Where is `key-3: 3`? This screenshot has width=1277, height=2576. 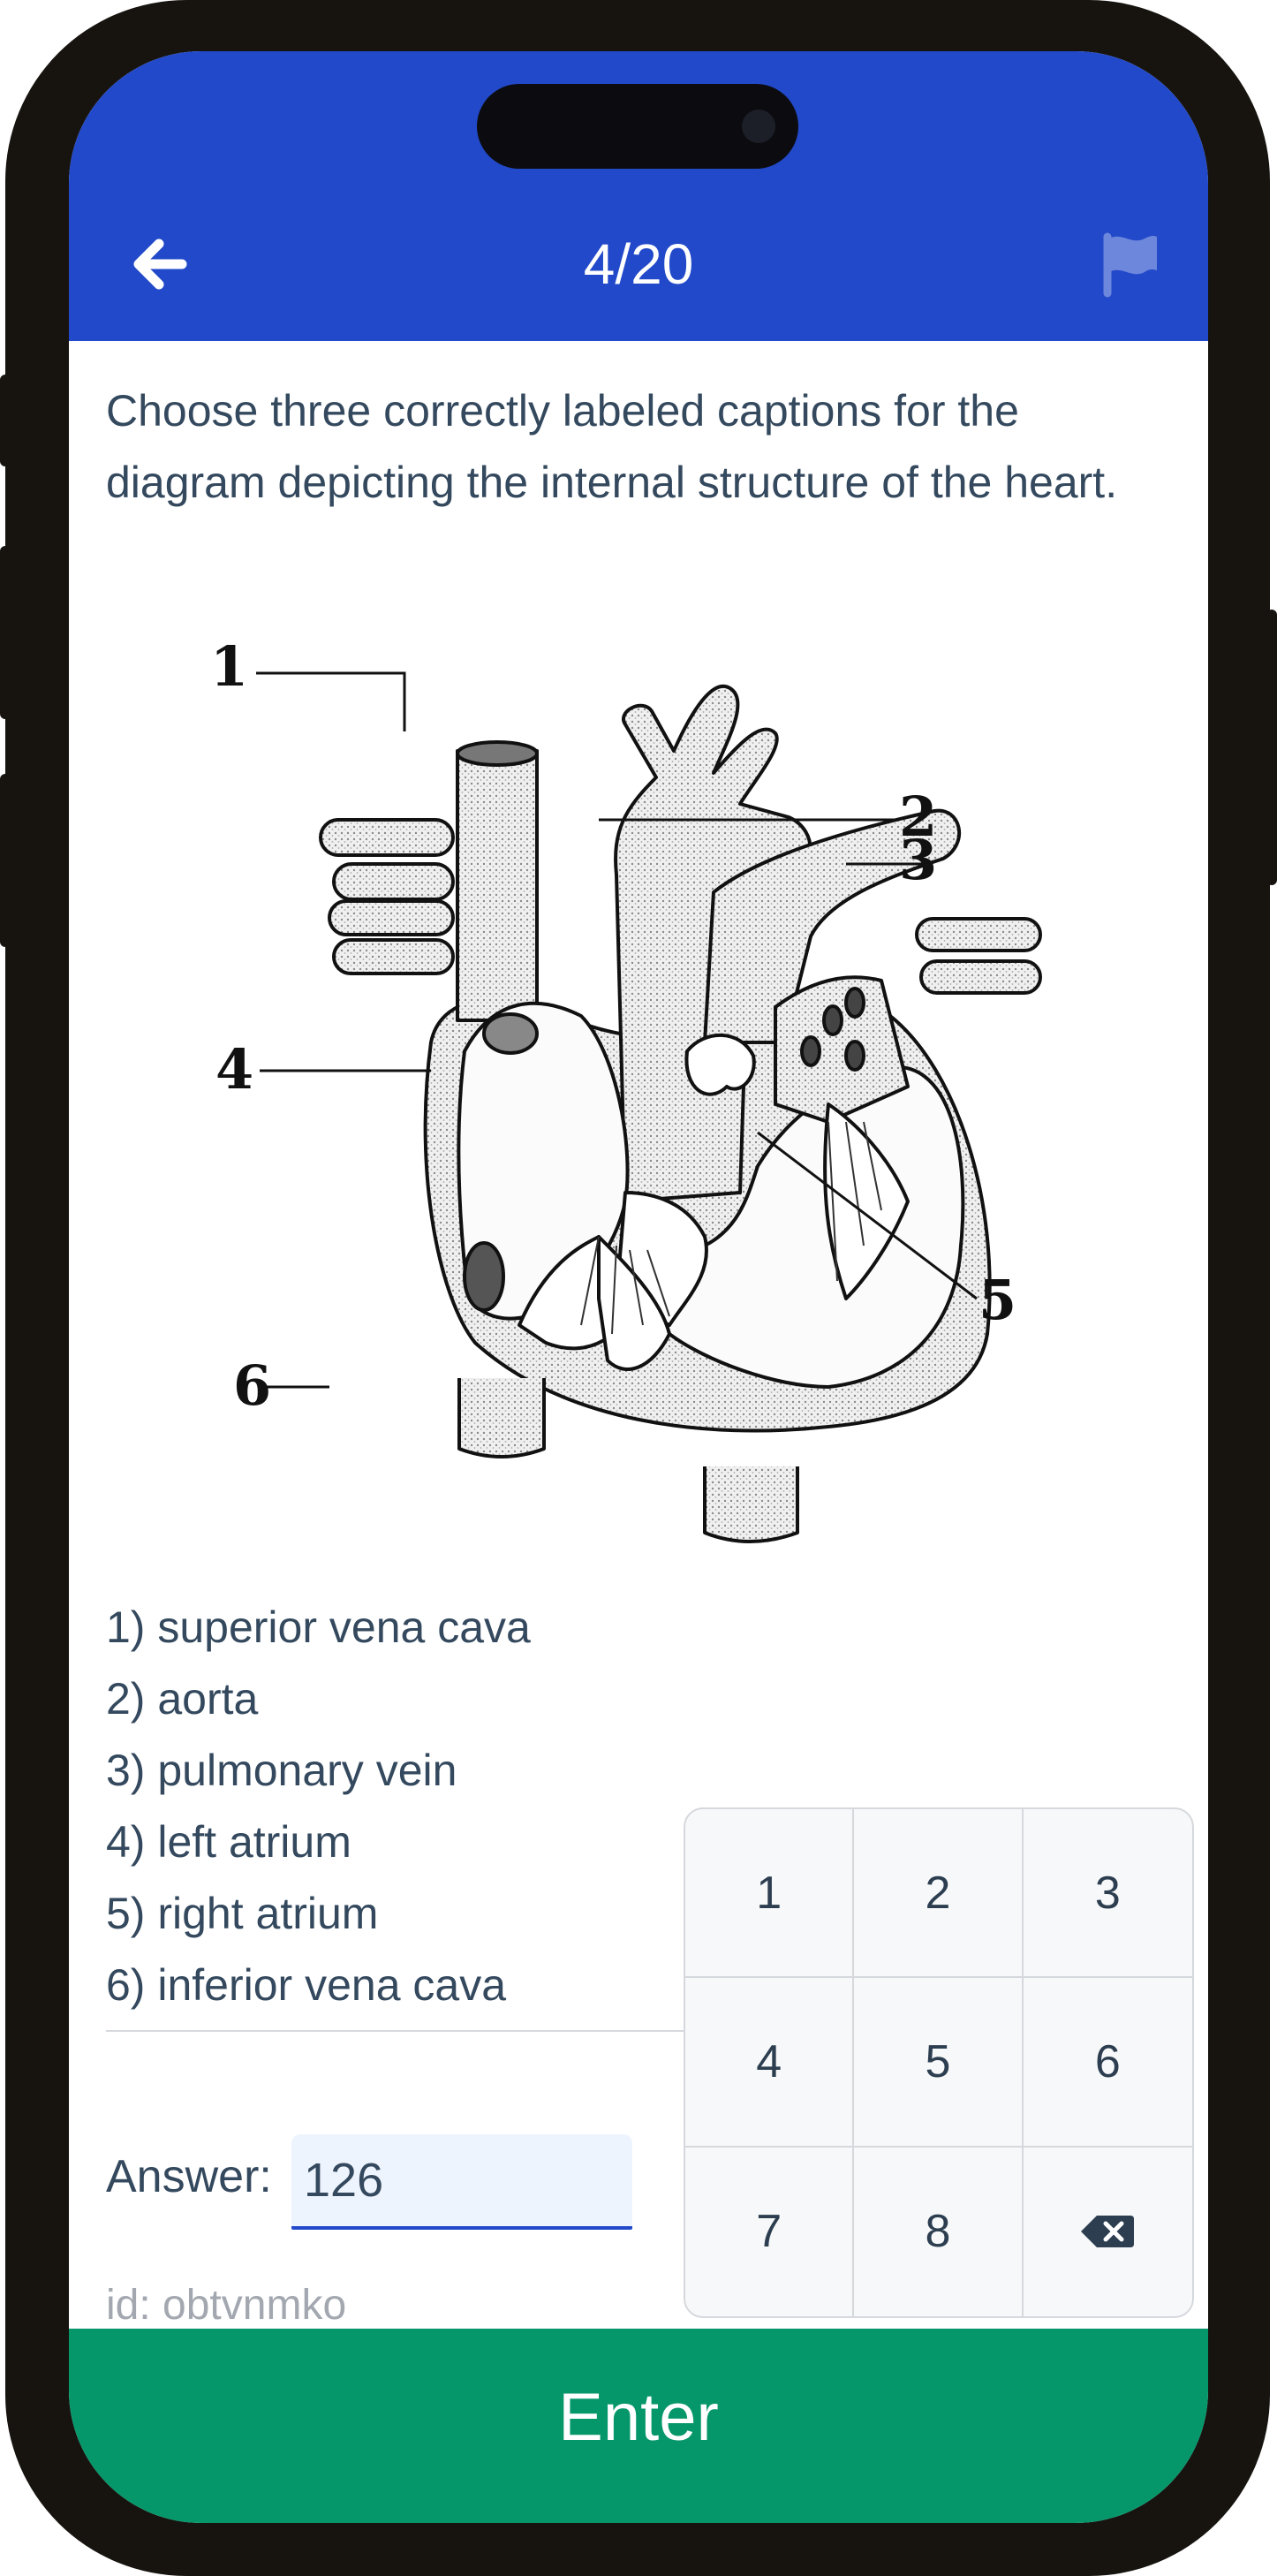
key-3: 3 is located at coordinates (1107, 1894).